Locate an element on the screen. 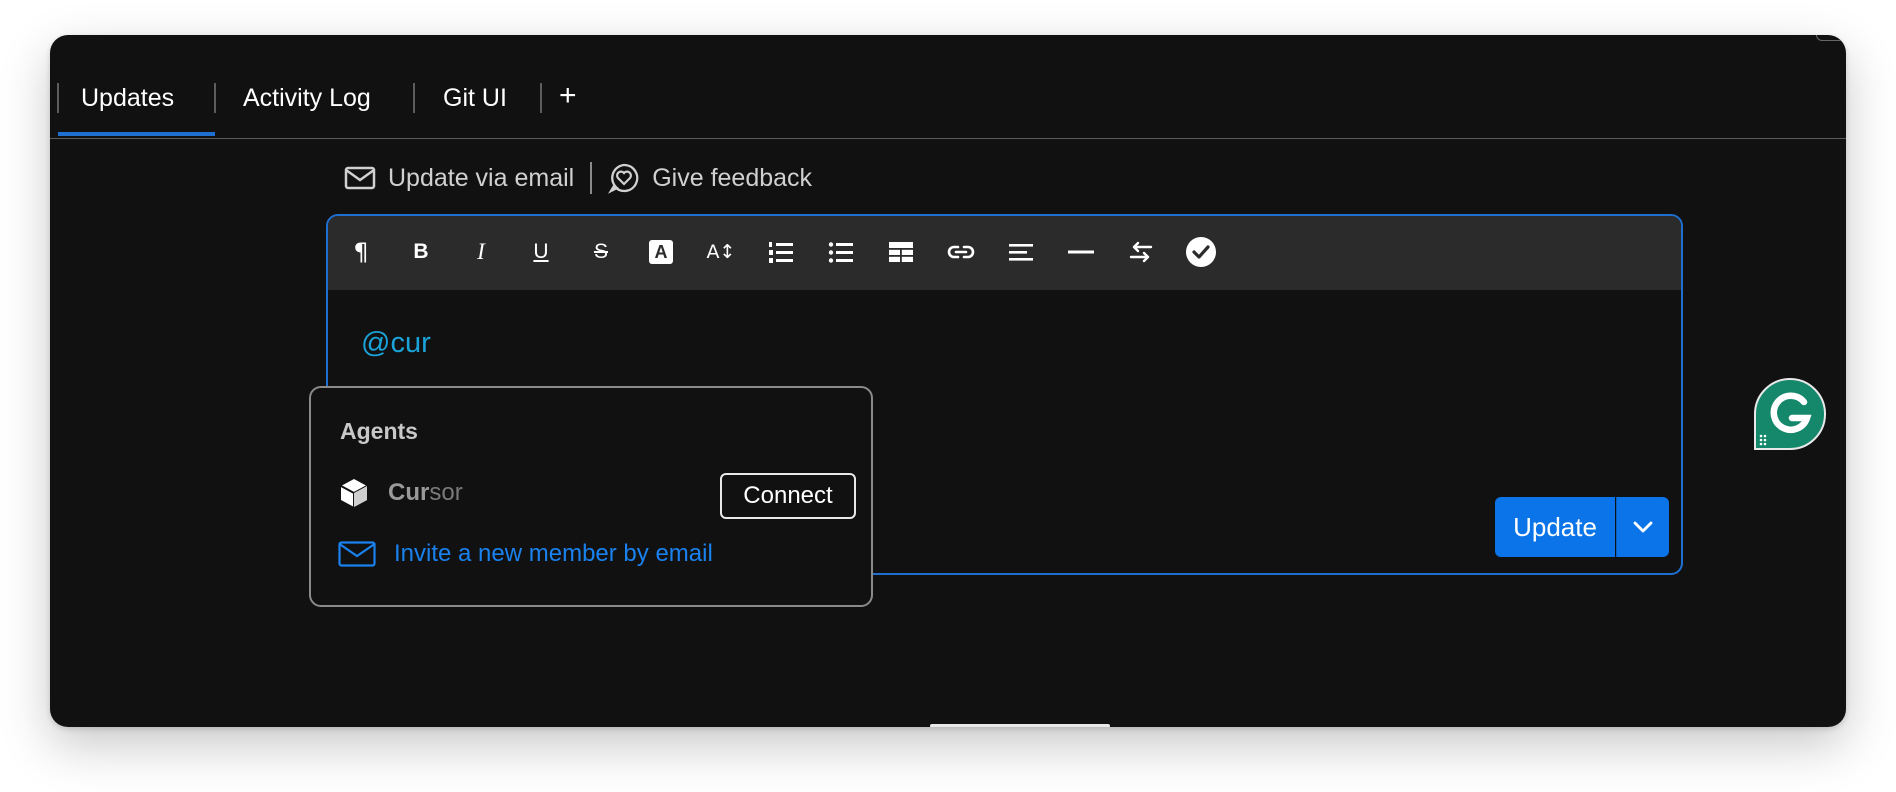 The height and width of the screenshot is (792, 1896). bullet-list-button is located at coordinates (841, 252).